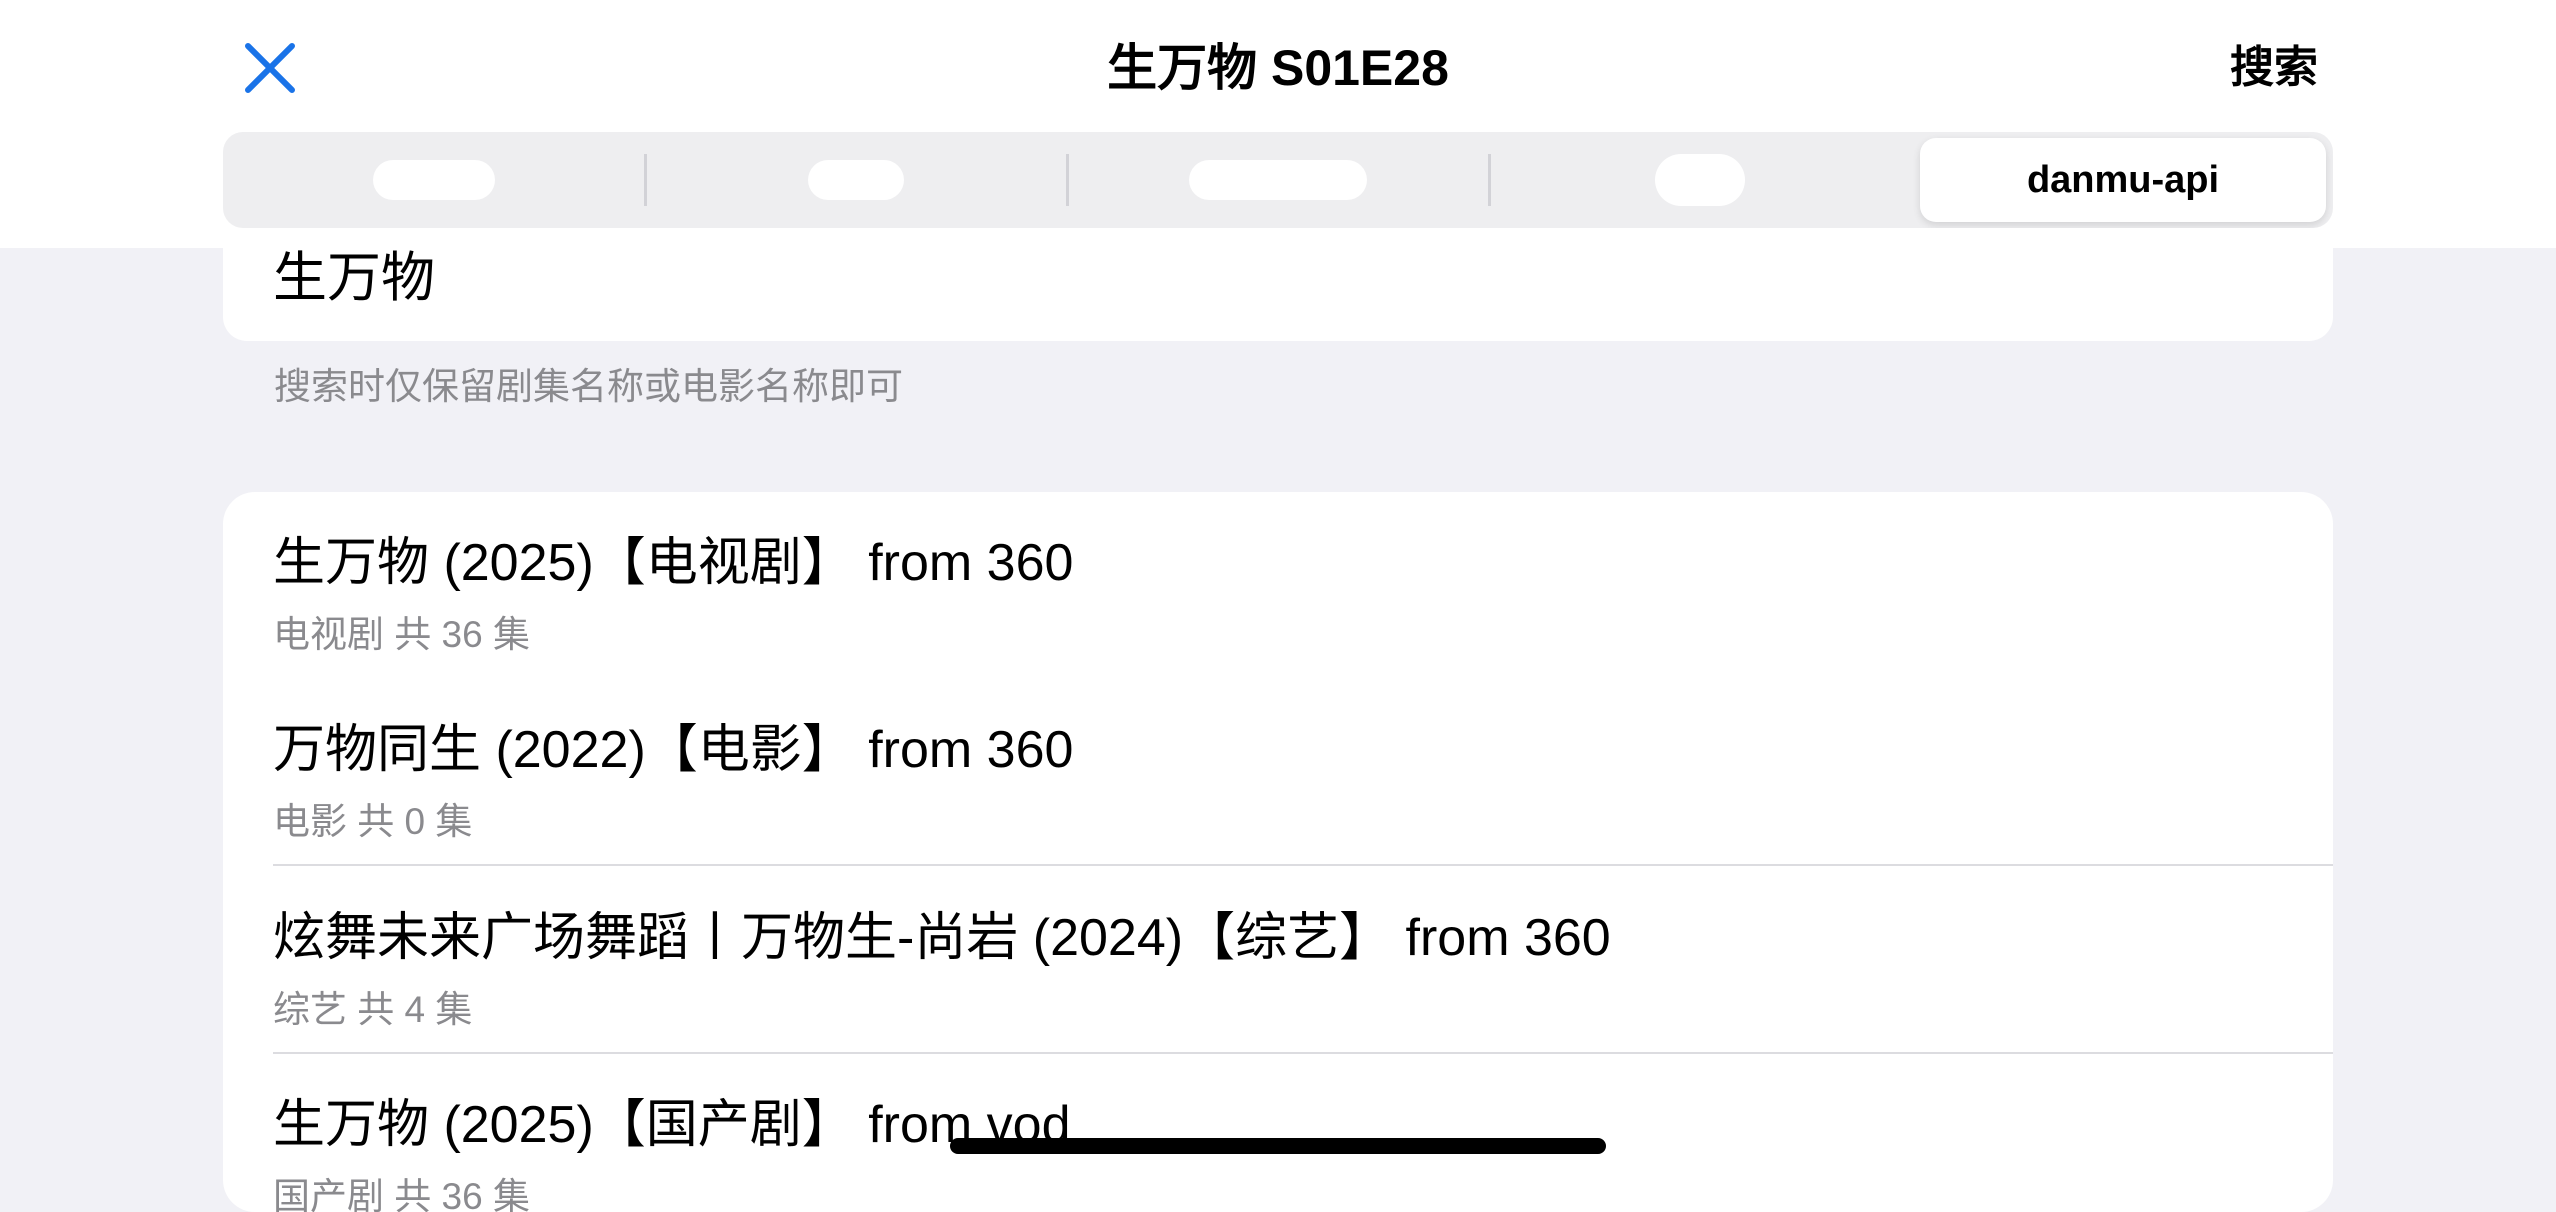 The image size is (2556, 1212). Describe the element at coordinates (1278, 585) in the screenshot. I see `result-row: 生万物 (2025)【电视剧】 from 360 电视剧 共 36 集` at that location.